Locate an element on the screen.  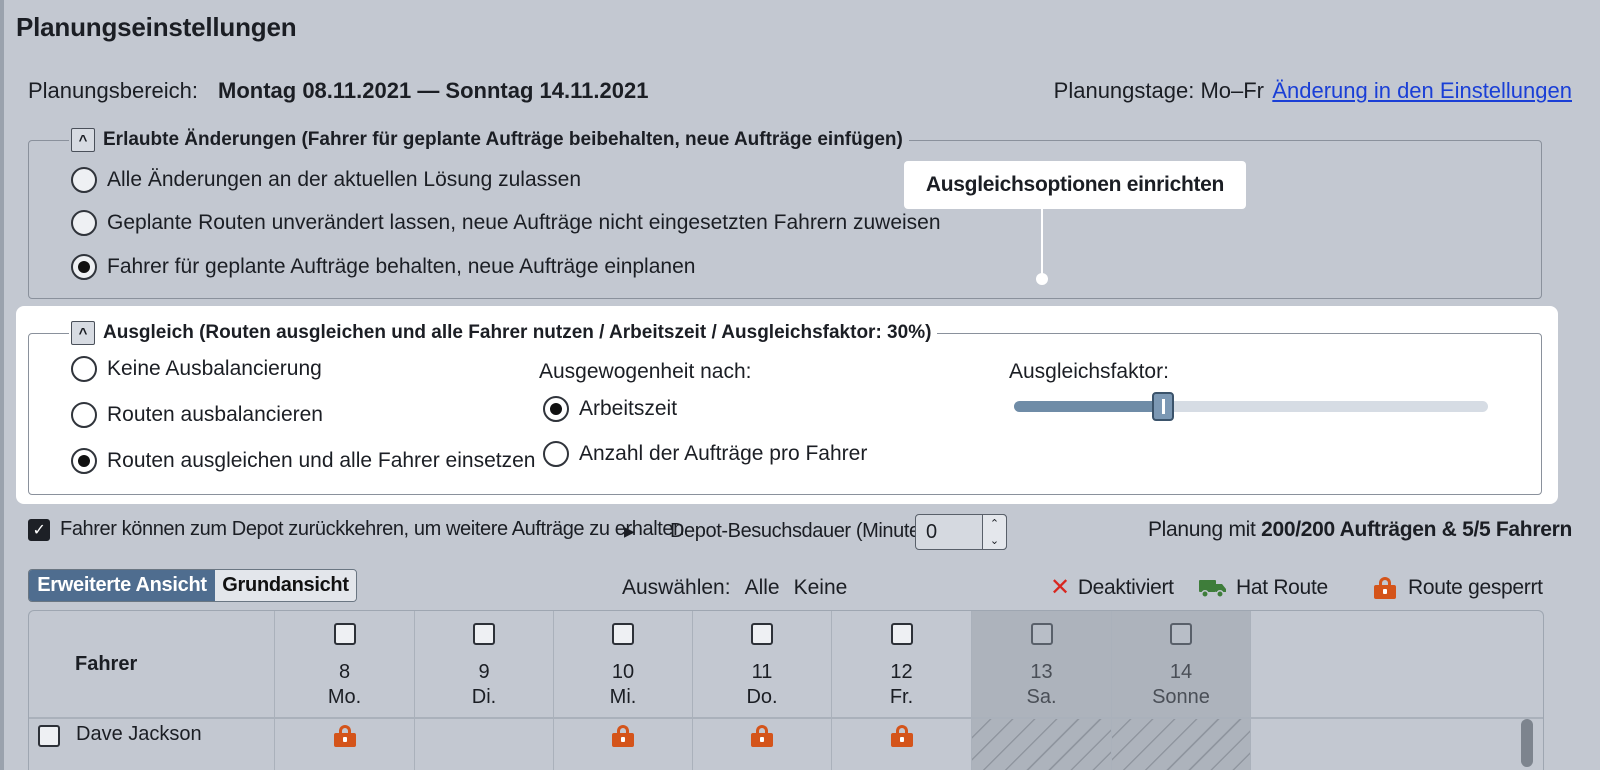
vertical-scrollbar is located at coordinates (1527, 743).